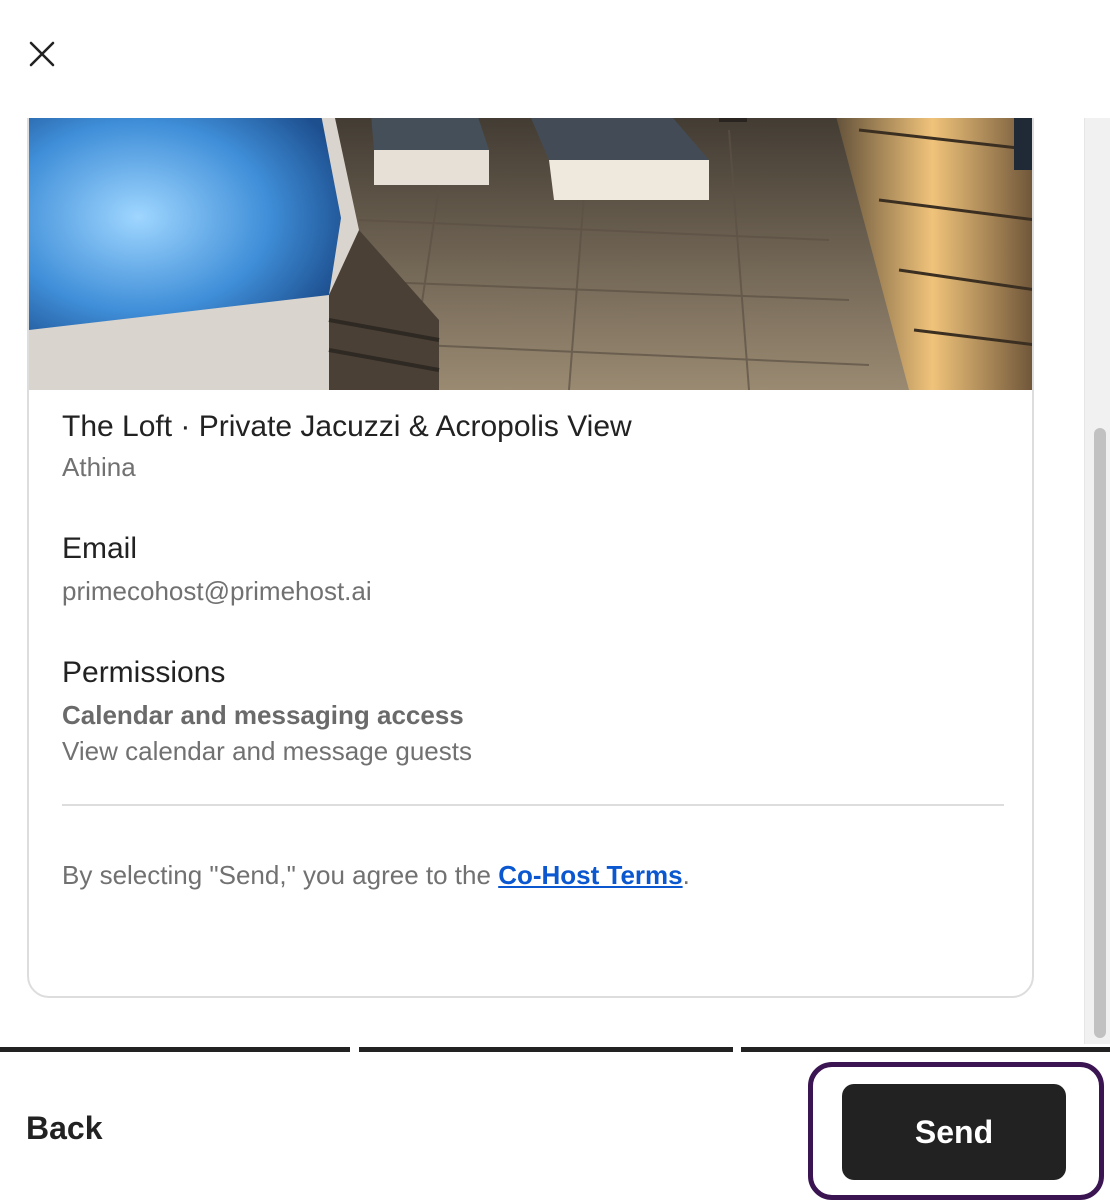 This screenshot has width=1110, height=1204. I want to click on back-button: Back, so click(64, 1128).